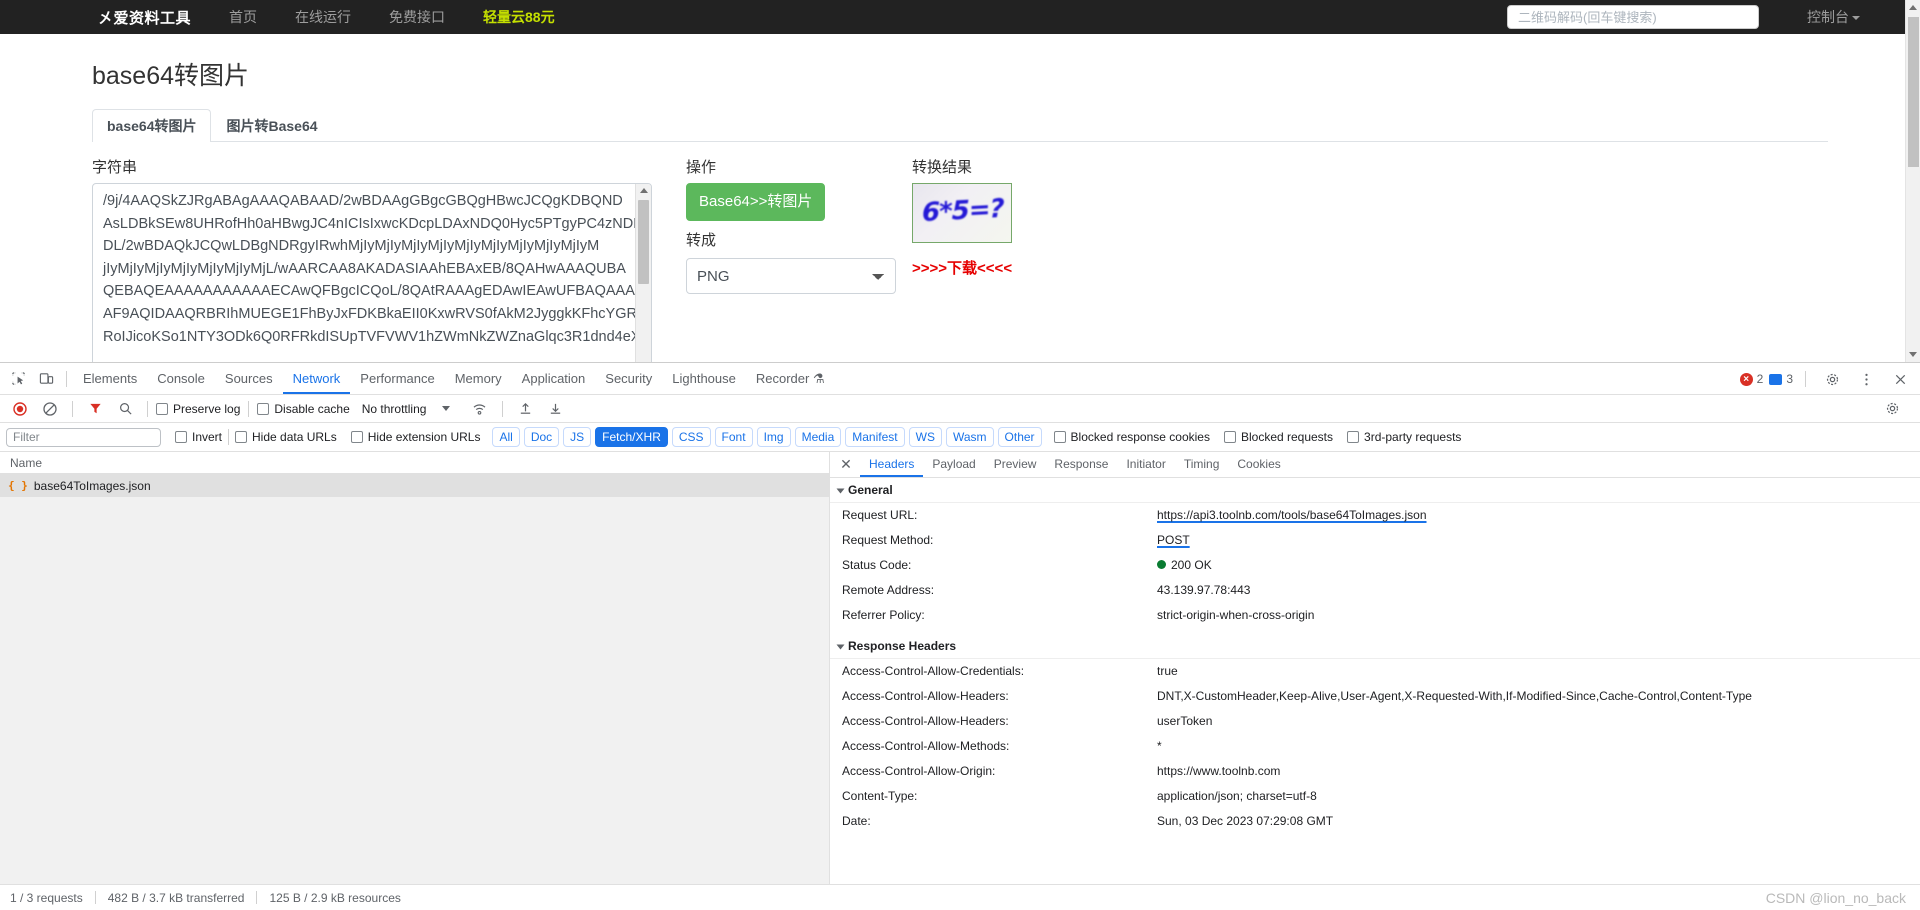 This screenshot has height=910, width=1920. Describe the element at coordinates (1219, 771) in the screenshot. I see `header-value: https://www.toolnb.com` at that location.